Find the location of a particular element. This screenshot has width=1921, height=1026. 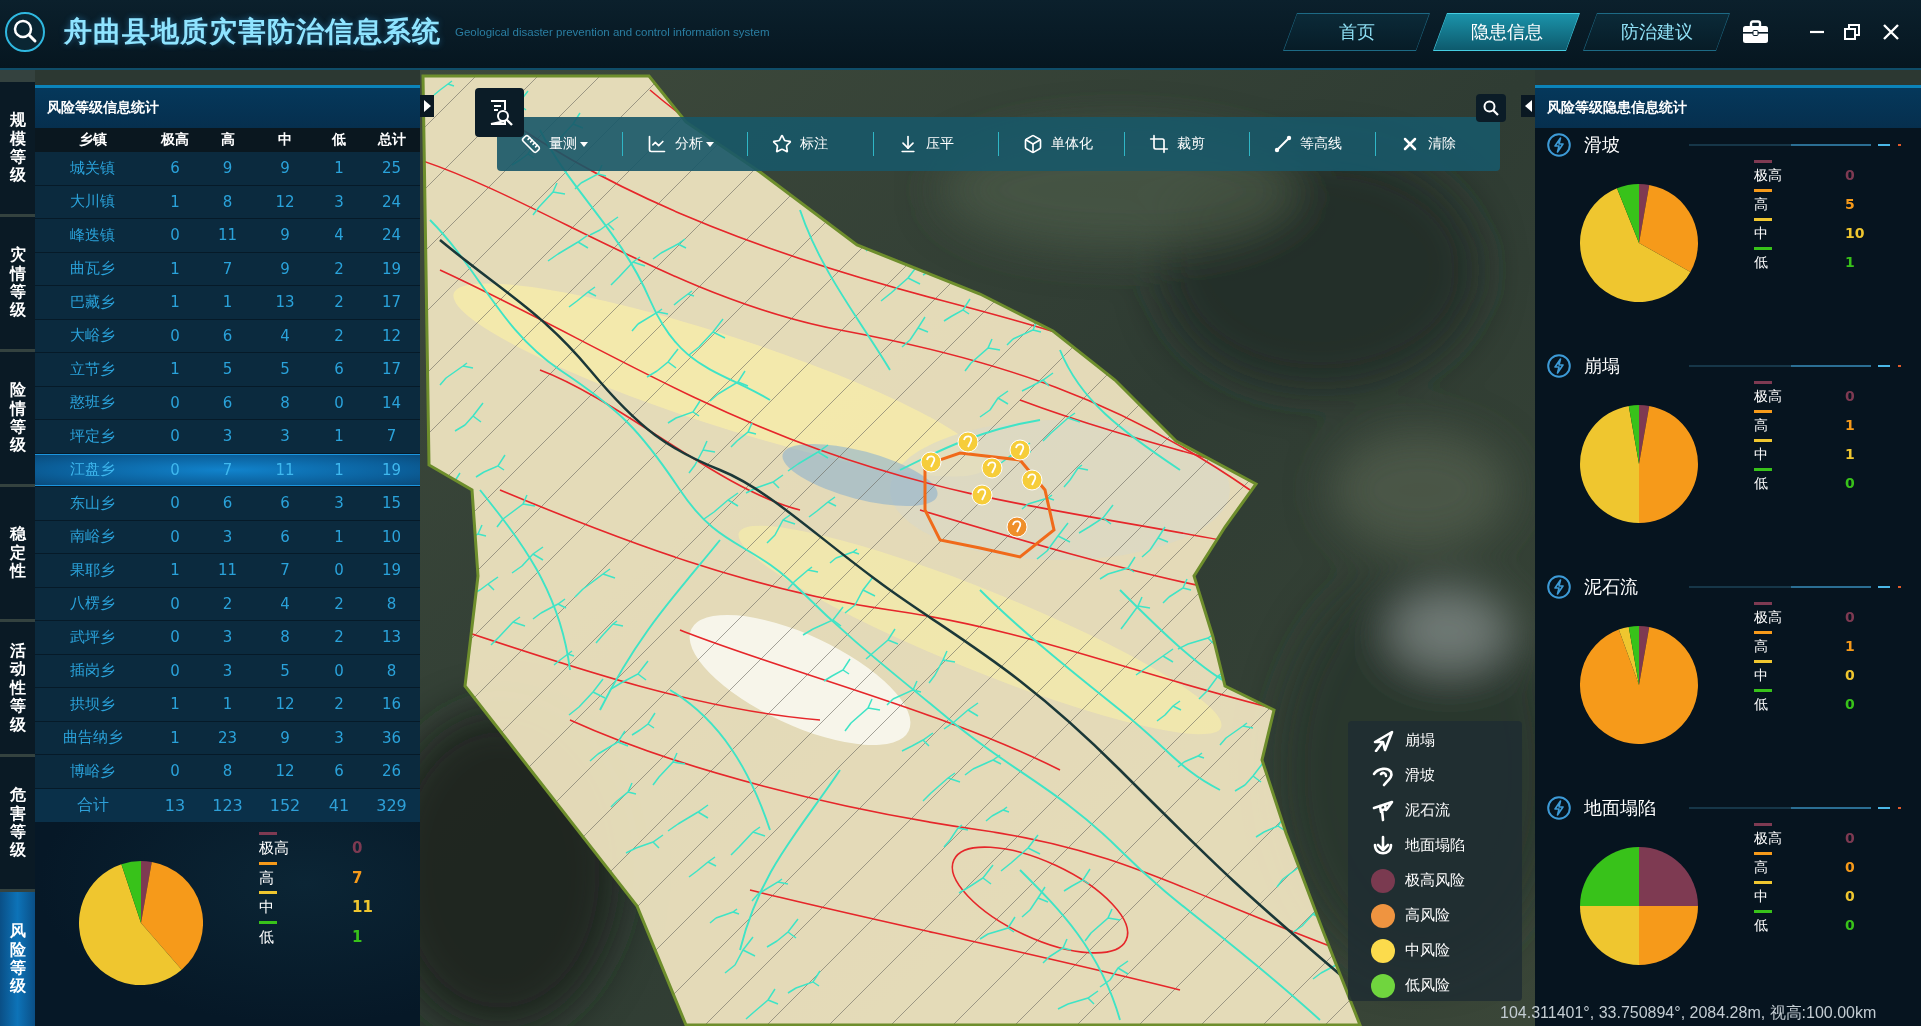

table-row: 大峪乡 0 6 4 2 12 is located at coordinates (227, 336).